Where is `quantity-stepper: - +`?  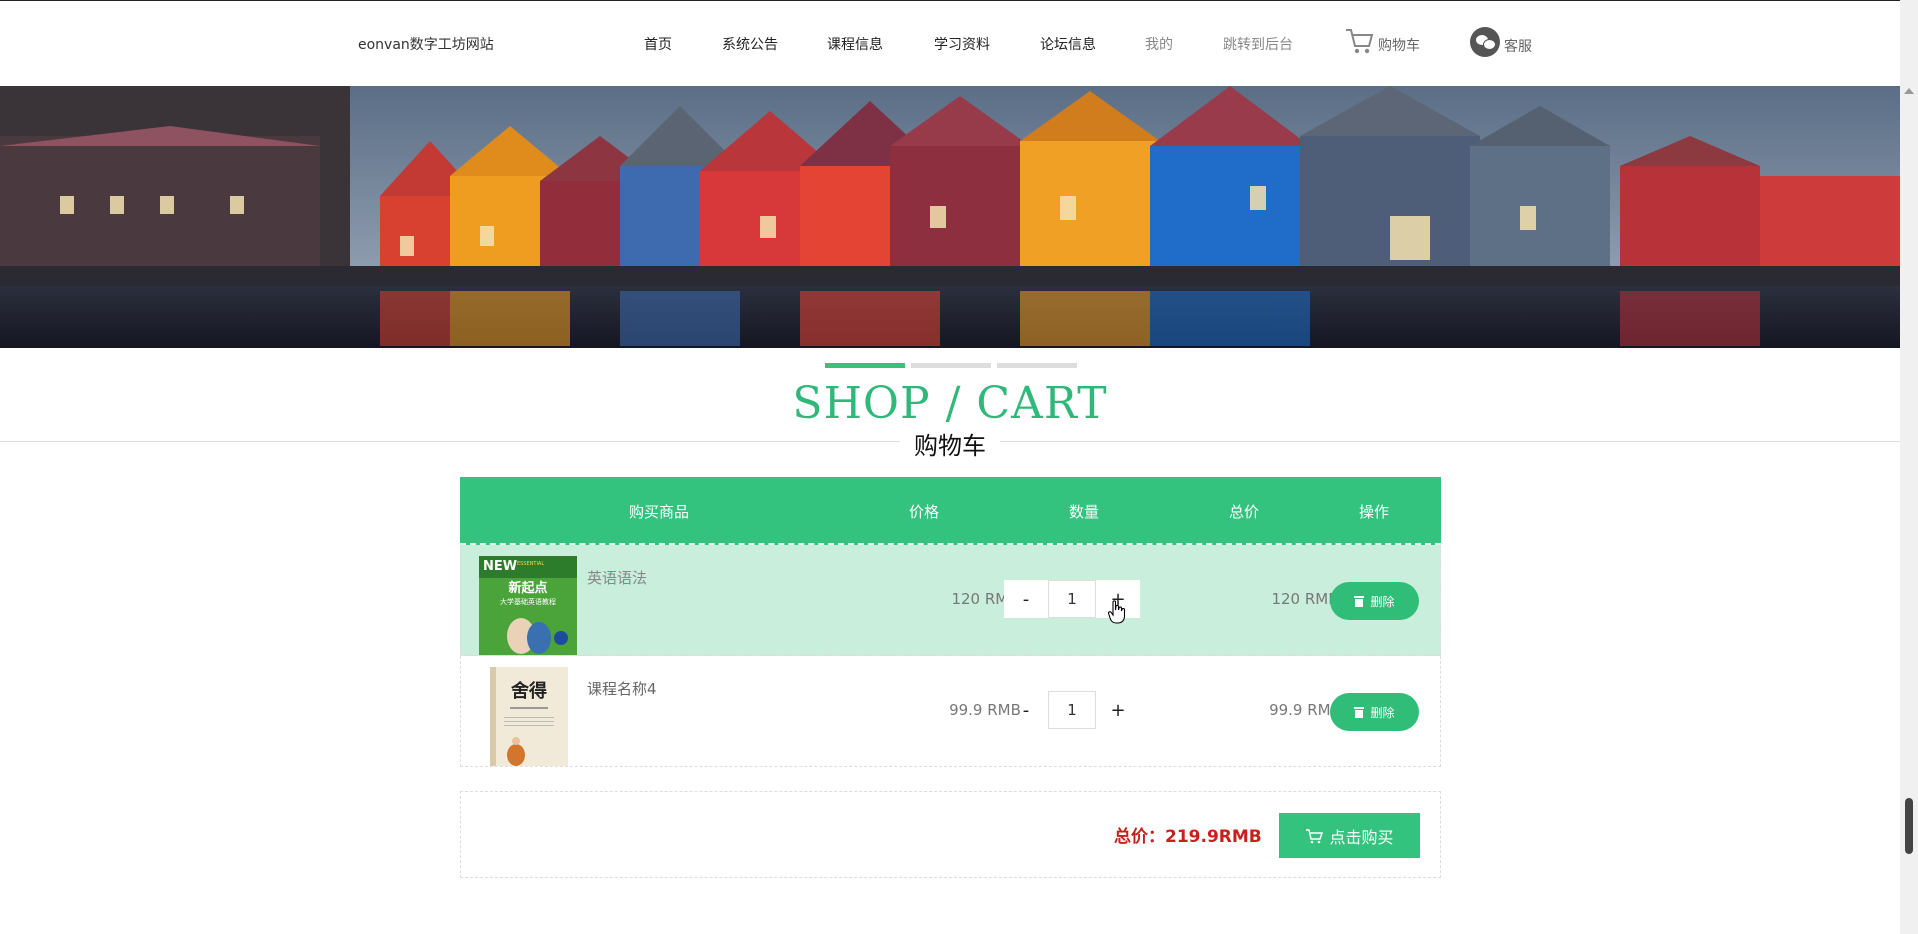 quantity-stepper: - + is located at coordinates (1072, 710).